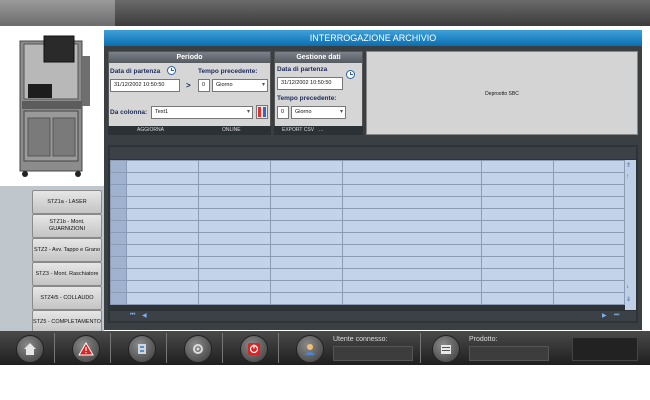 The height and width of the screenshot is (400, 650). What do you see at coordinates (350, 74) in the screenshot?
I see `gestione-calendar-icon` at bounding box center [350, 74].